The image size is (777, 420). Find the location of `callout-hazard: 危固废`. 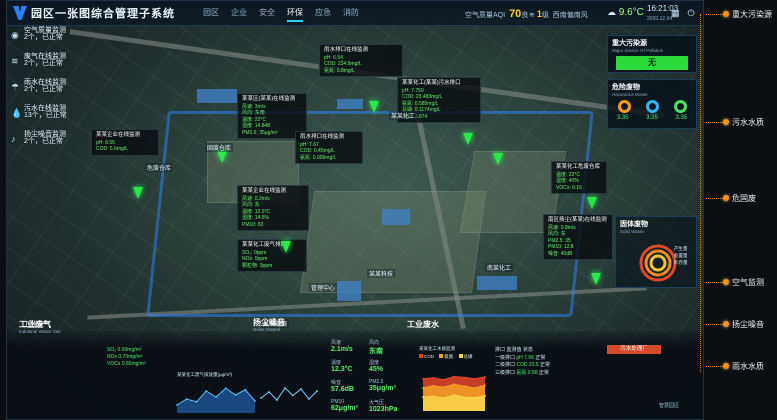

callout-hazard: 危固废 is located at coordinates (741, 198).